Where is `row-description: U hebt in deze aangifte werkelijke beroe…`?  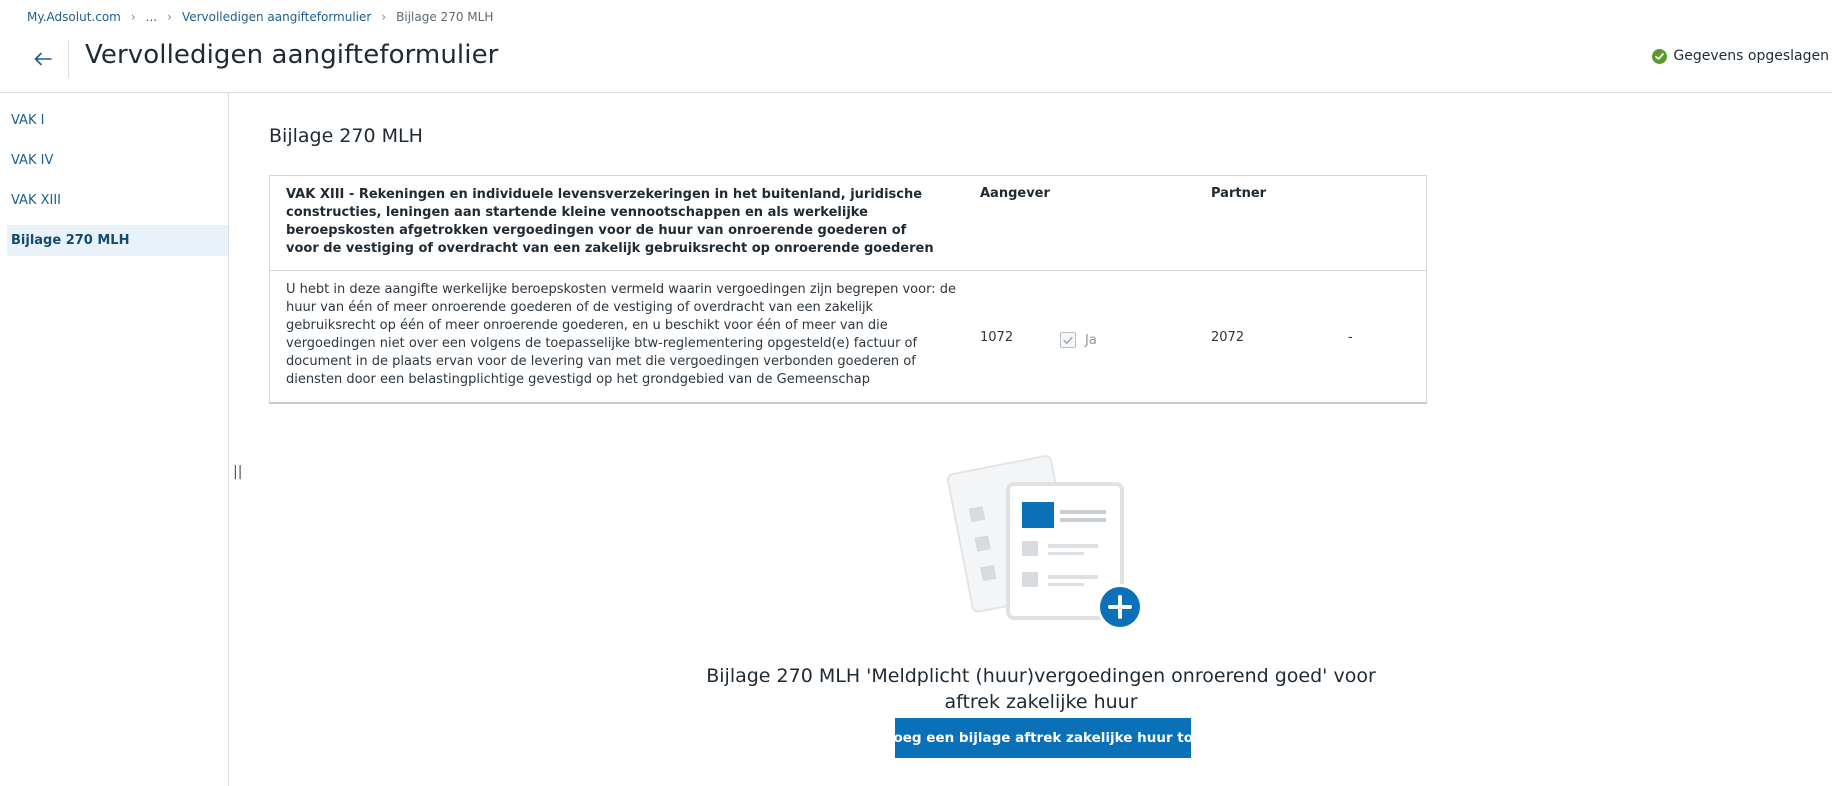
row-description: U hebt in deze aangifte werkelijke beroe… is located at coordinates (621, 334).